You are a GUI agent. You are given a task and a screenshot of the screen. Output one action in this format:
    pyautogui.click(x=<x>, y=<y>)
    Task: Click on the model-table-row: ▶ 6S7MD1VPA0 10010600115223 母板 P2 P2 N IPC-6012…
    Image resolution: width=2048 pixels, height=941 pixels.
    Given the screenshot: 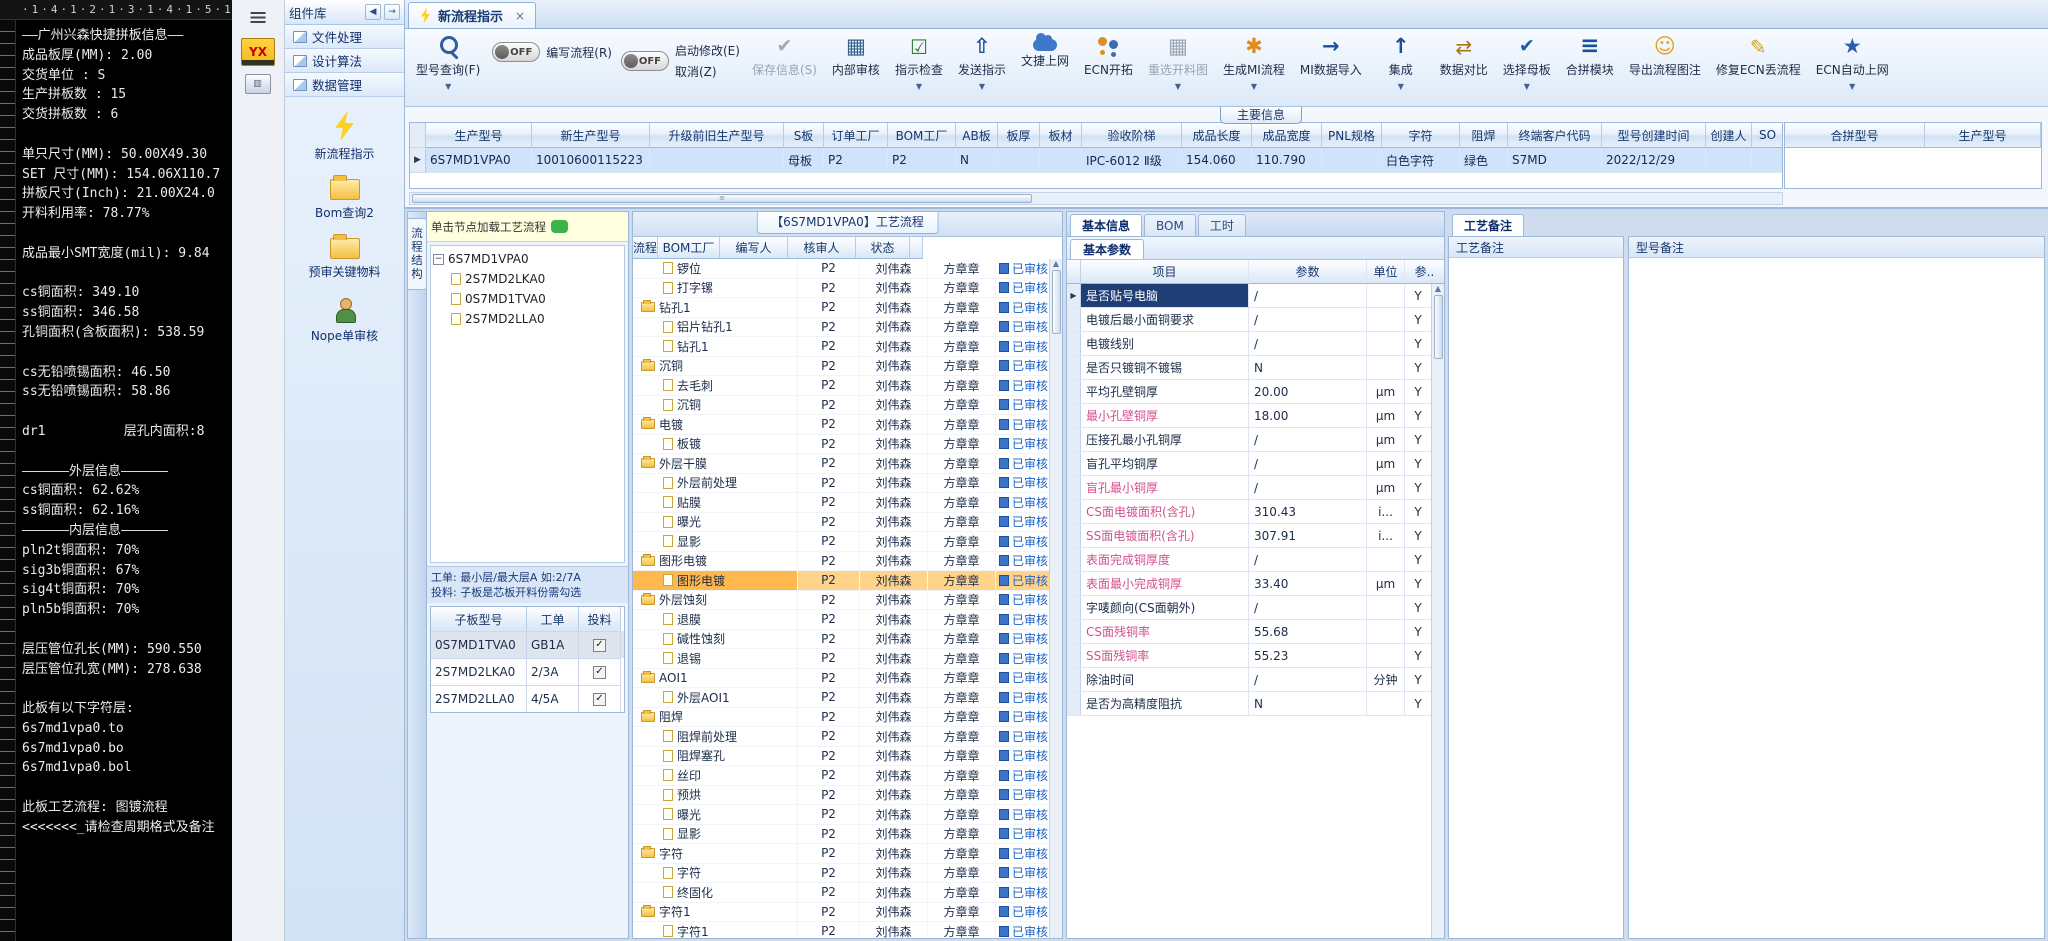 What is the action you would take?
    pyautogui.click(x=1096, y=160)
    